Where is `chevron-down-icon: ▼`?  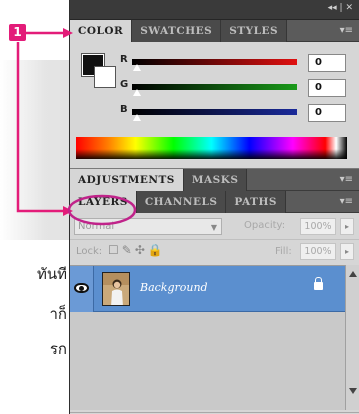 chevron-down-icon: ▼ is located at coordinates (213, 227).